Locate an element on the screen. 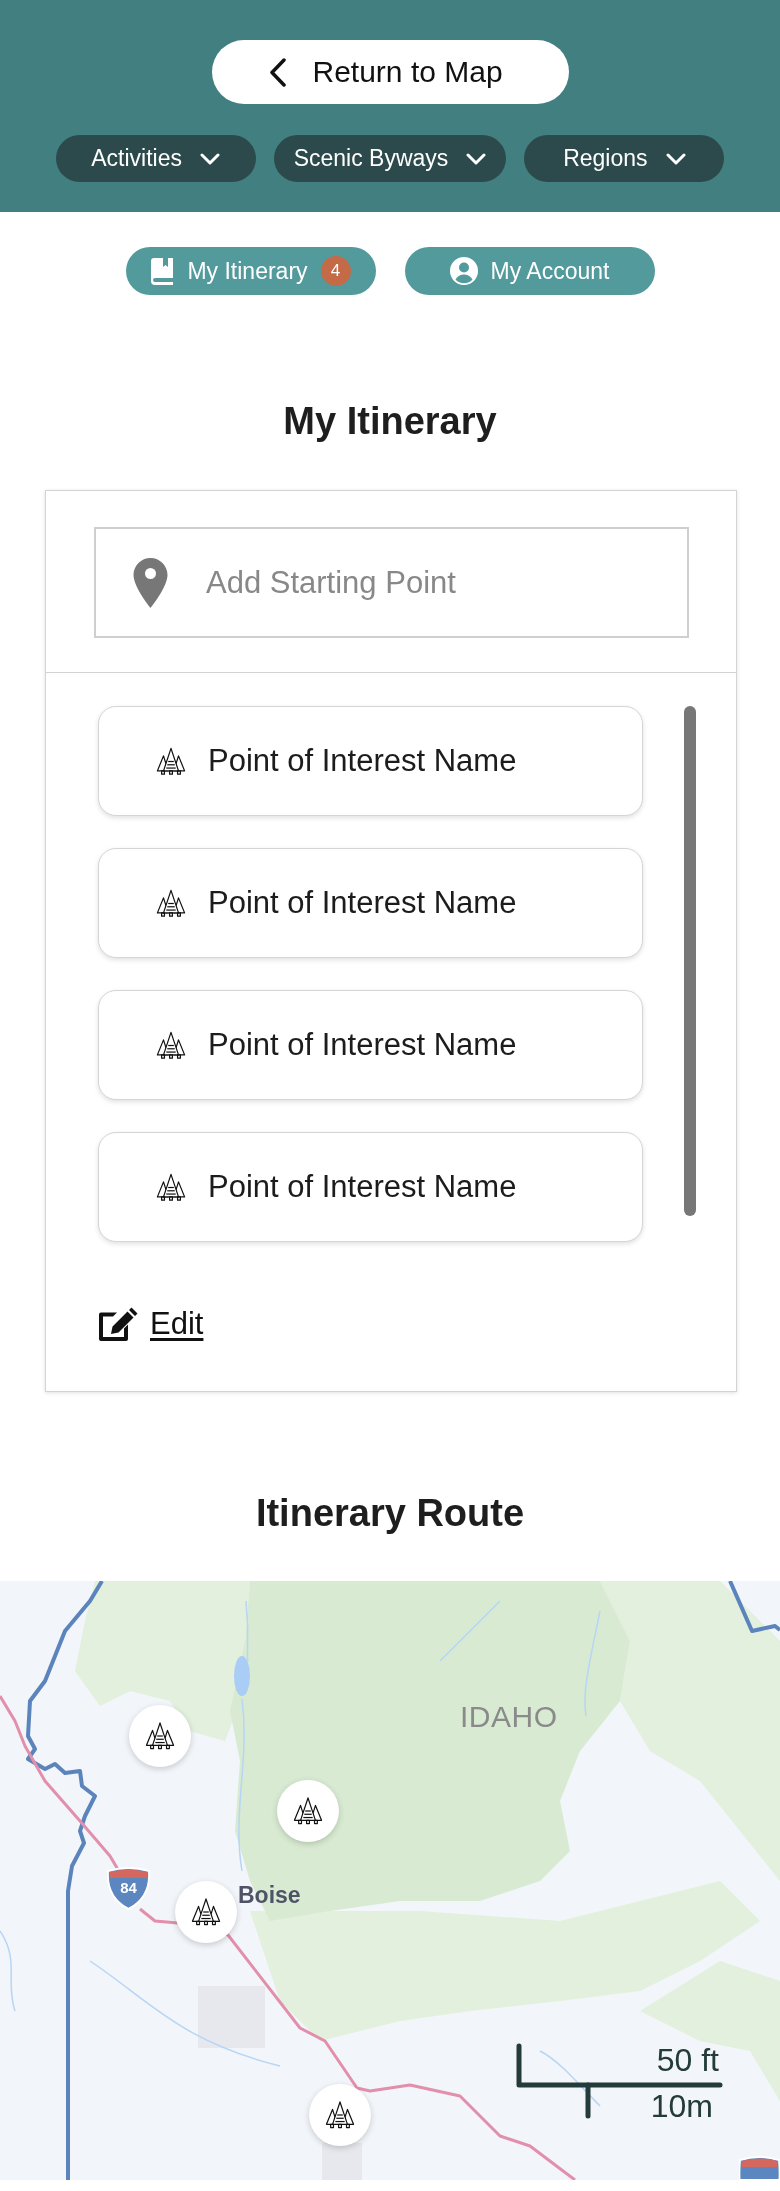 The width and height of the screenshot is (780, 2191). edit-link: Edit is located at coordinates (151, 1324).